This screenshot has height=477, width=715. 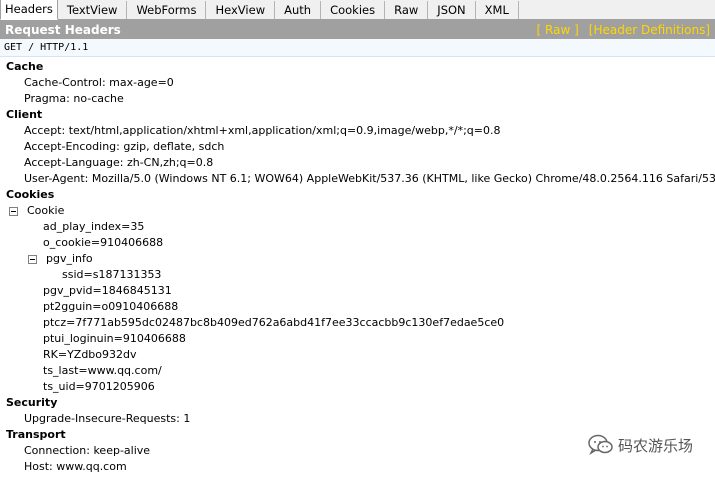 I want to click on pgv-info-label: pgv_info, so click(x=69, y=258).